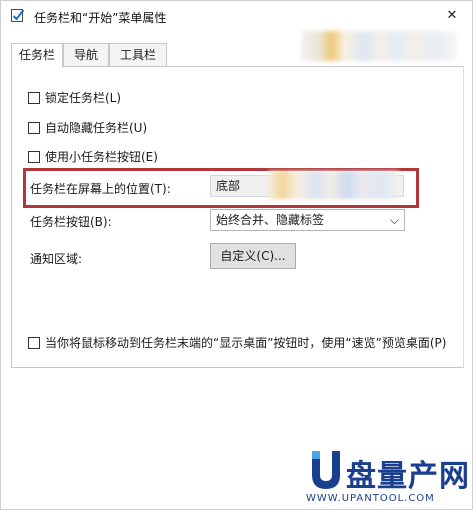 This screenshot has height=510, width=473. I want to click on small-buttons-checkbox, so click(34, 156).